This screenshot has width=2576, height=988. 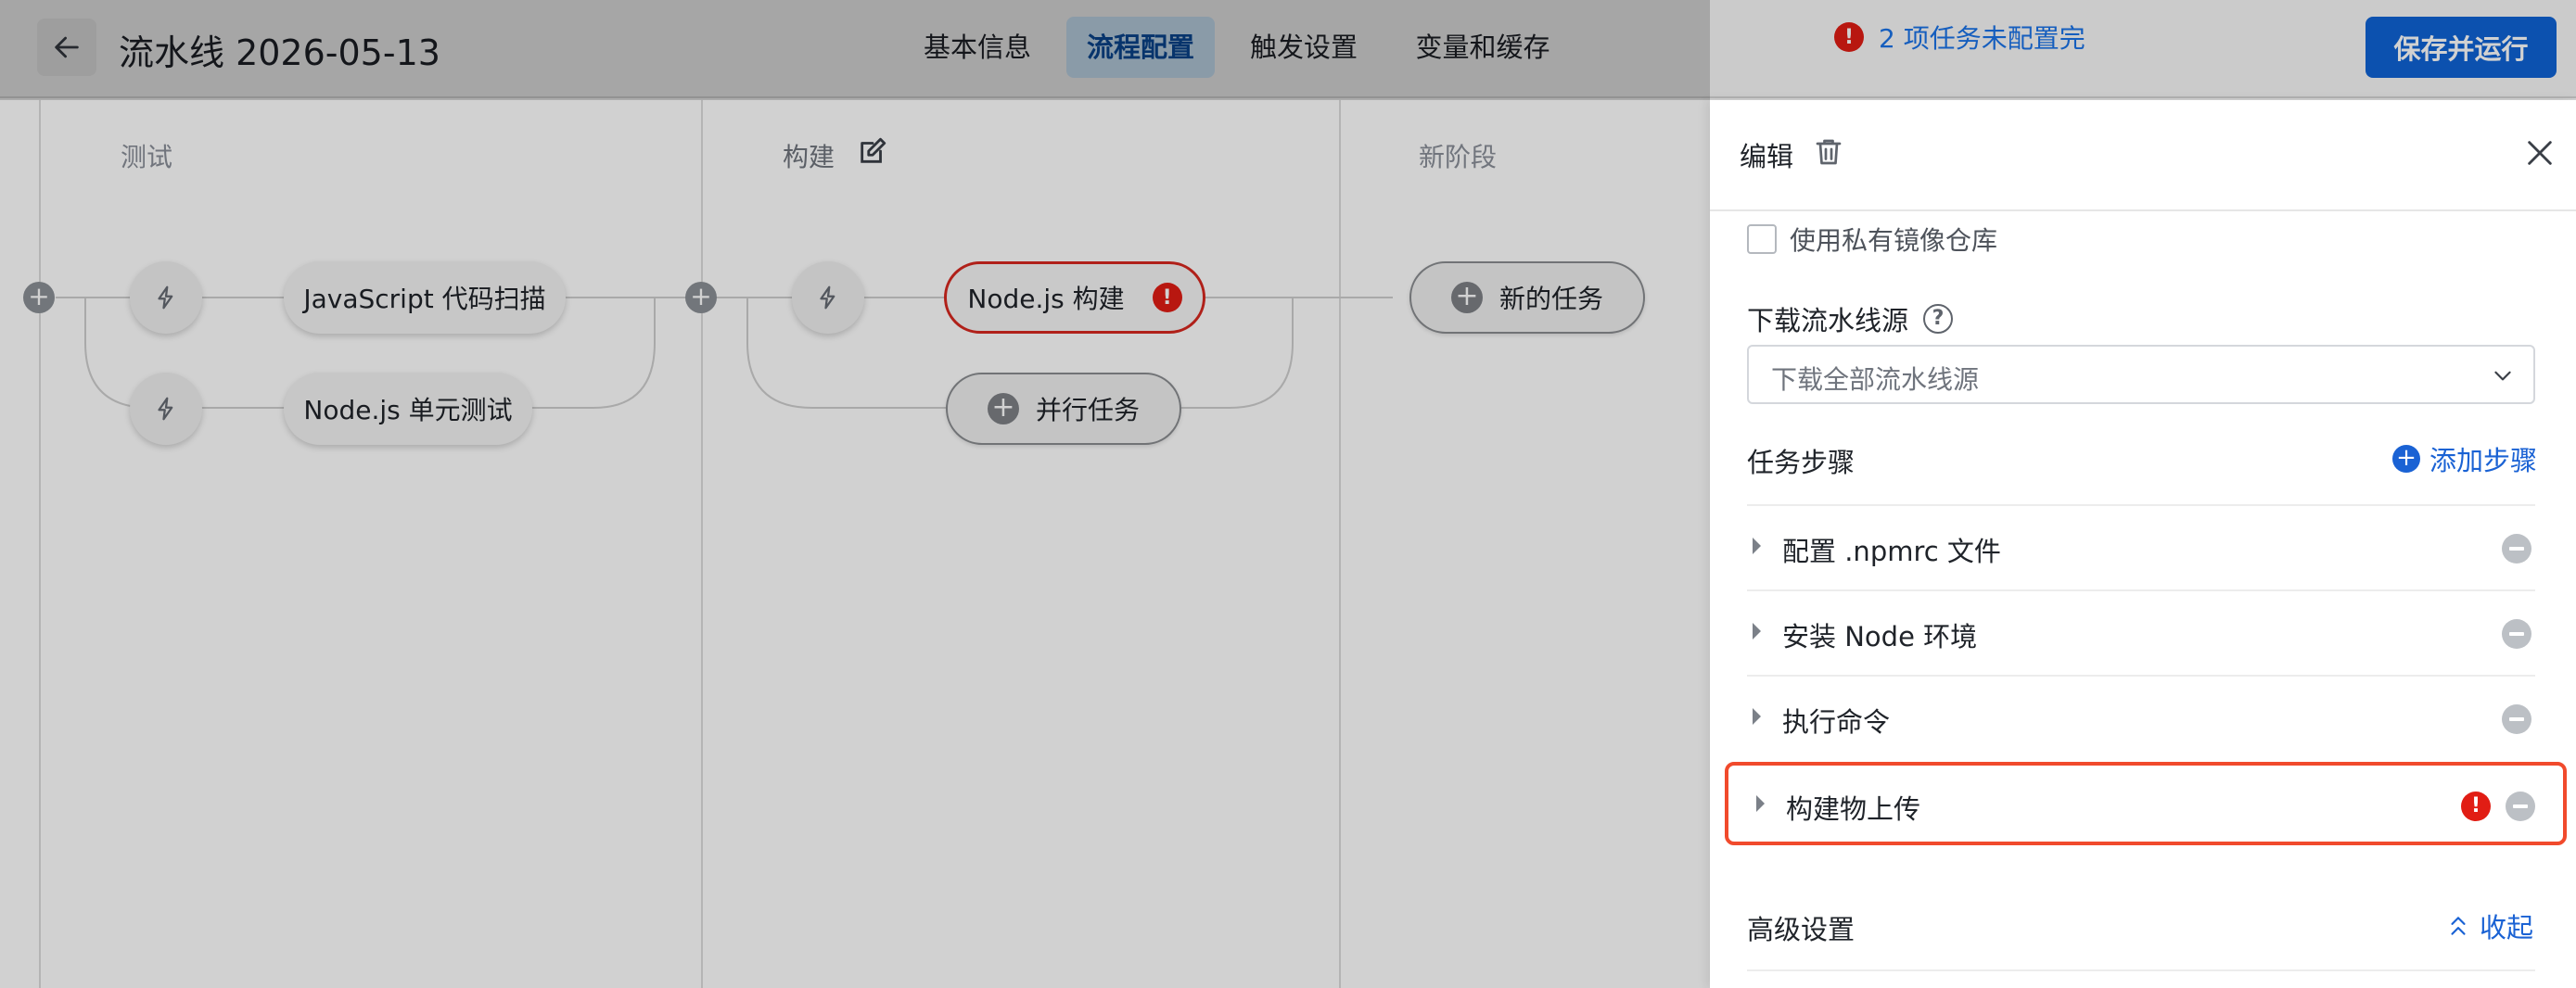 I want to click on source-field-label: 下载流水线源 ?, so click(x=1850, y=318).